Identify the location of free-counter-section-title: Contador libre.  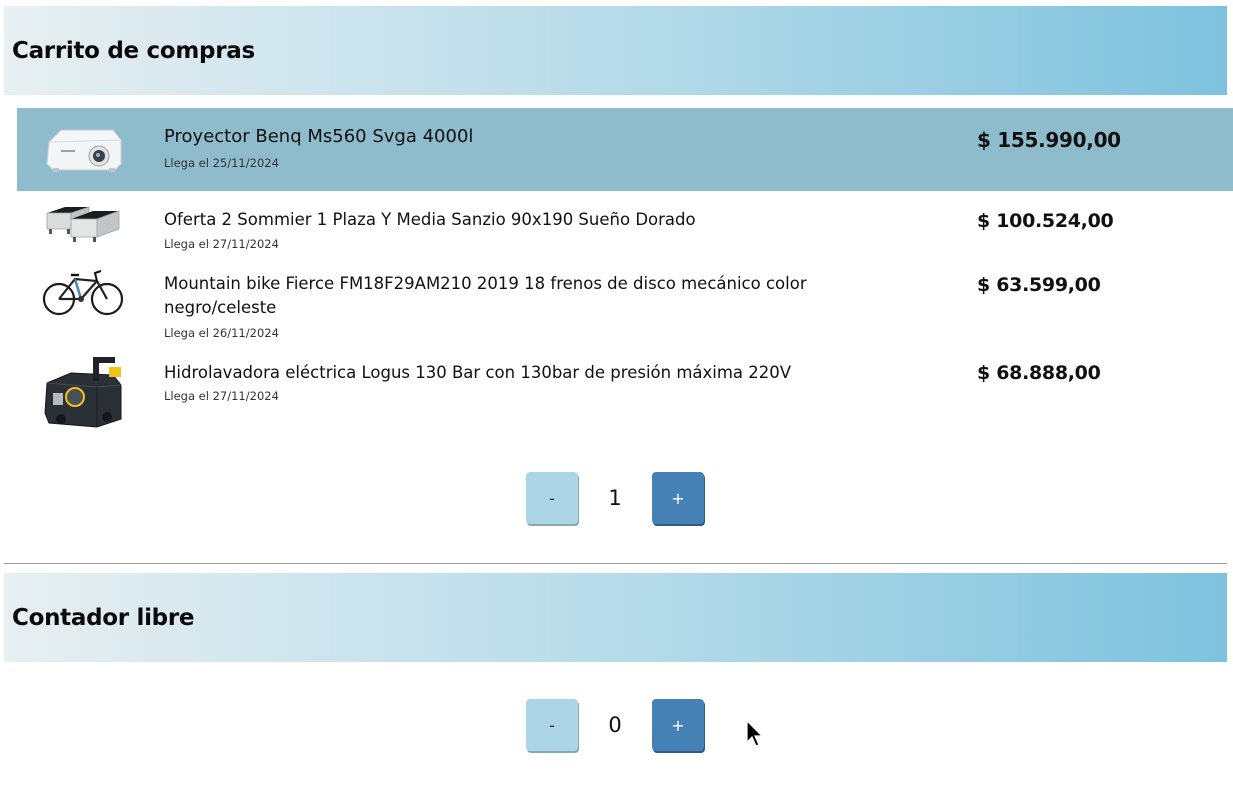
(103, 617).